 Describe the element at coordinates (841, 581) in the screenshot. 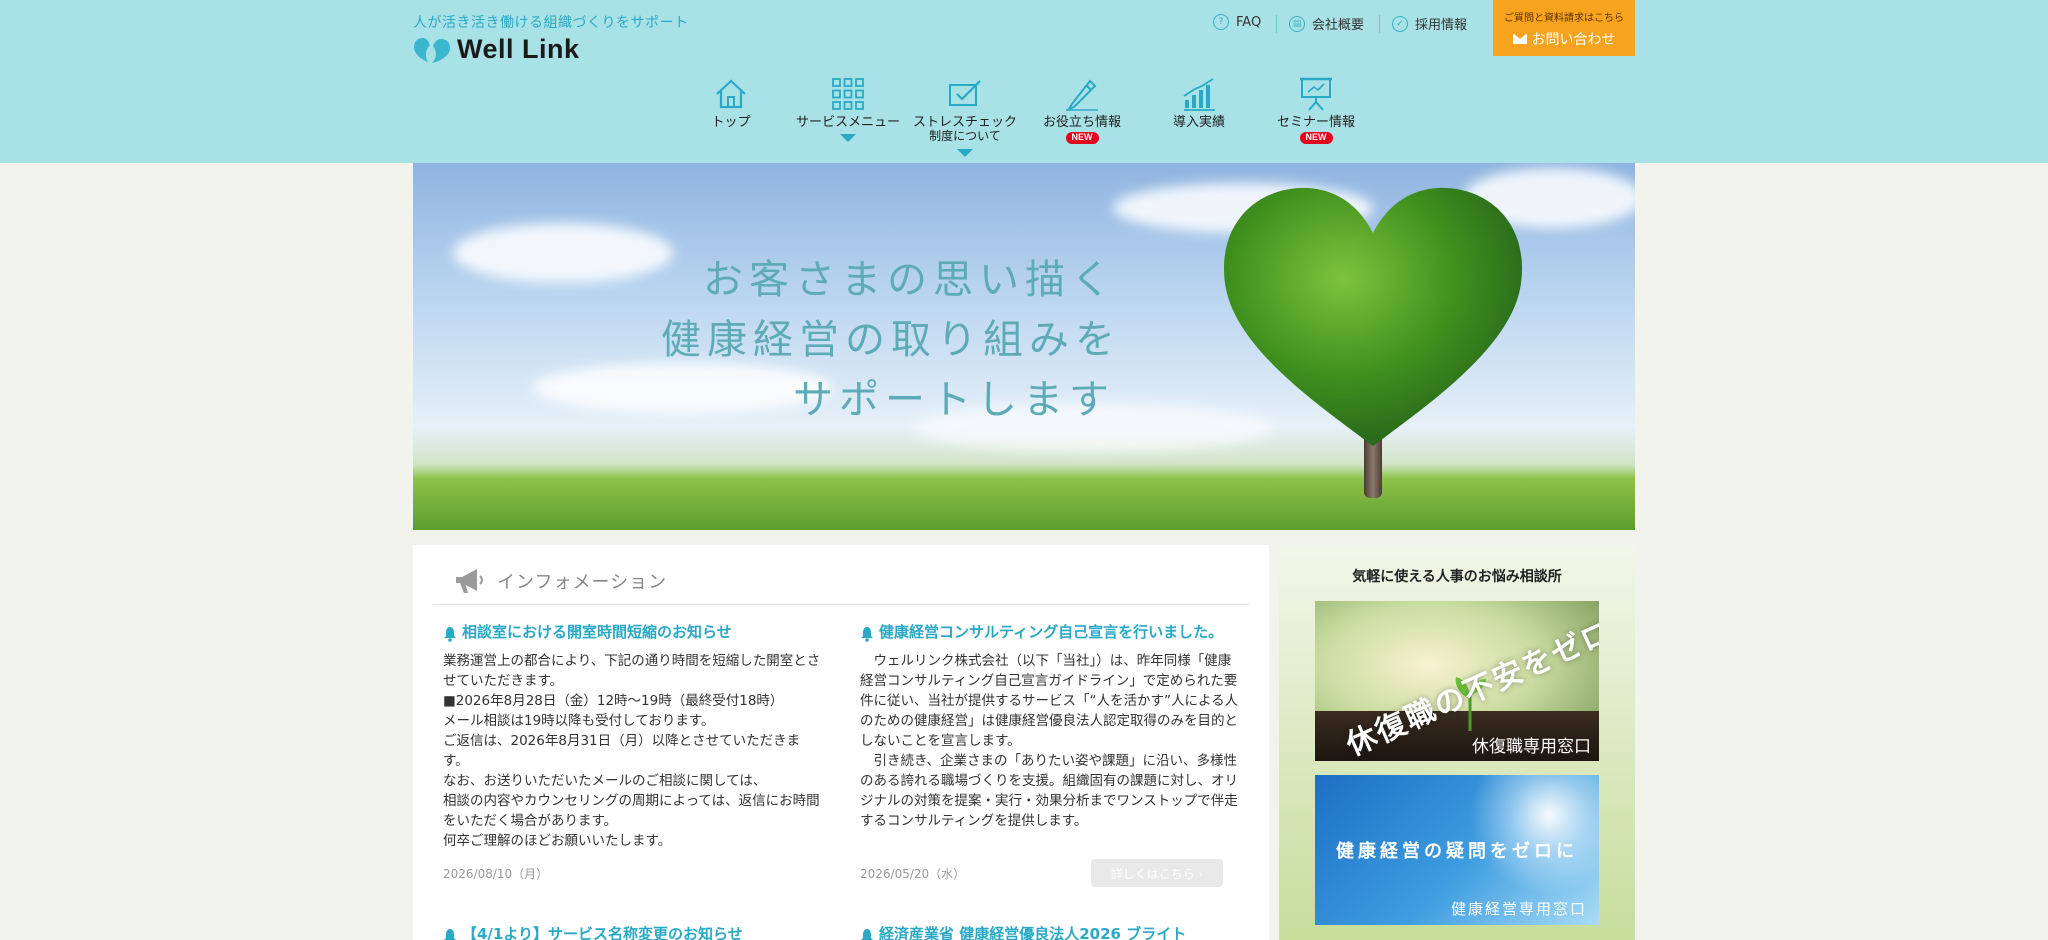

I see `info-heading: インフォメーション` at that location.